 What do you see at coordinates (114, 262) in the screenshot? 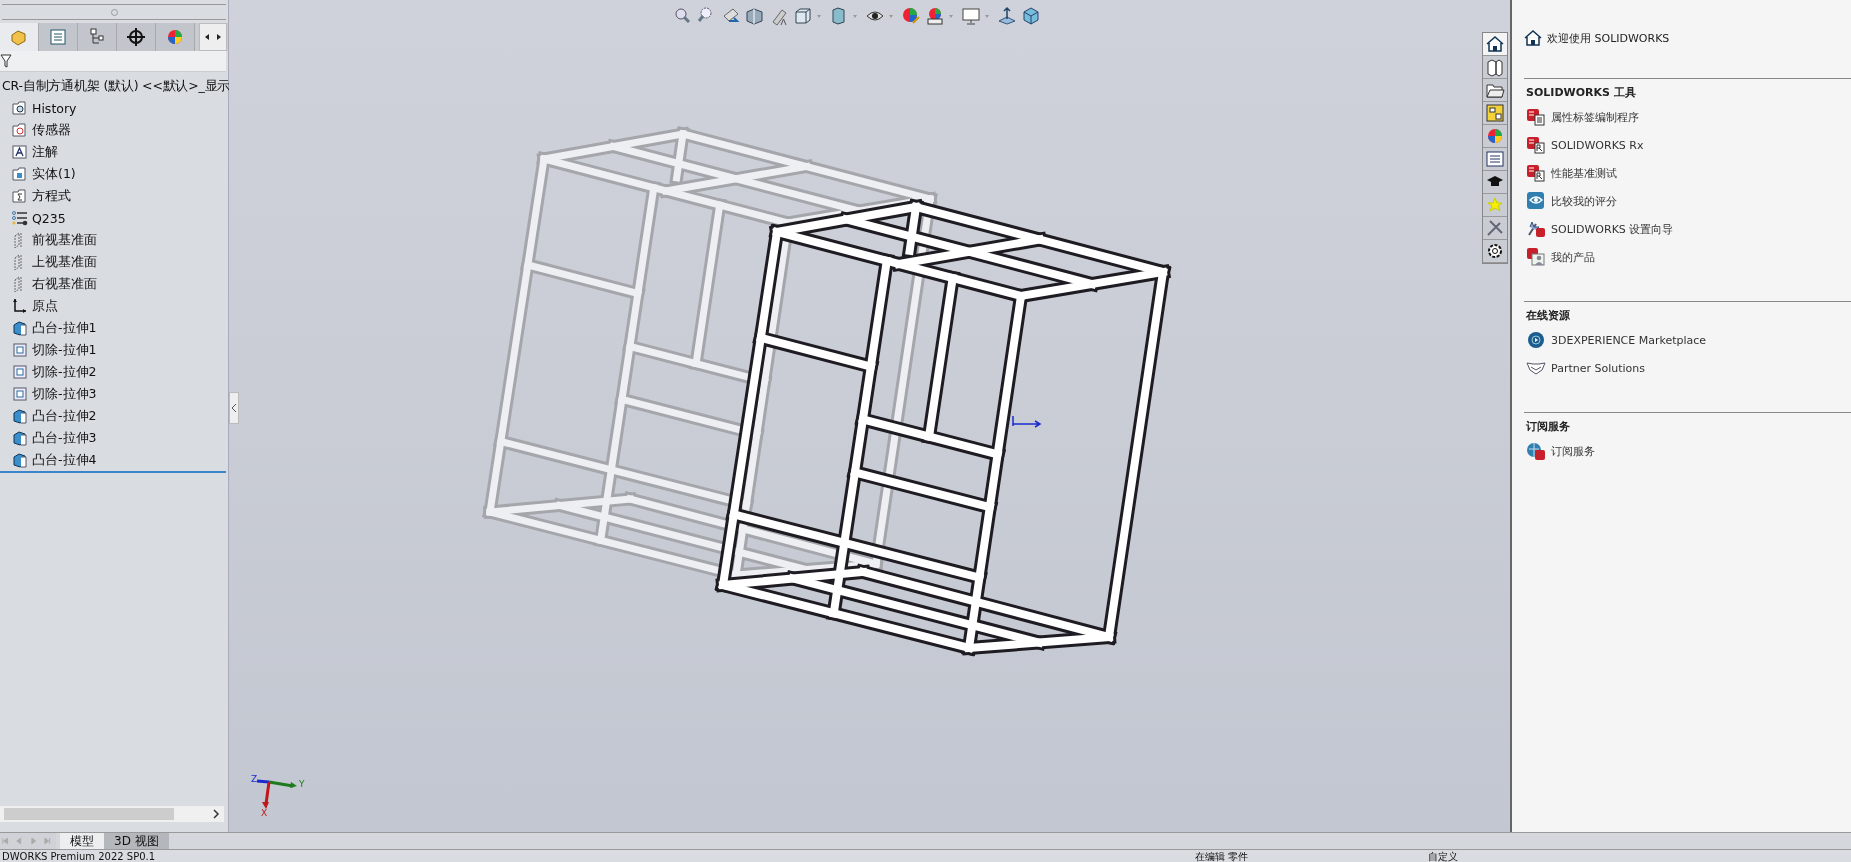
I see `tree-item: 上视基准面` at bounding box center [114, 262].